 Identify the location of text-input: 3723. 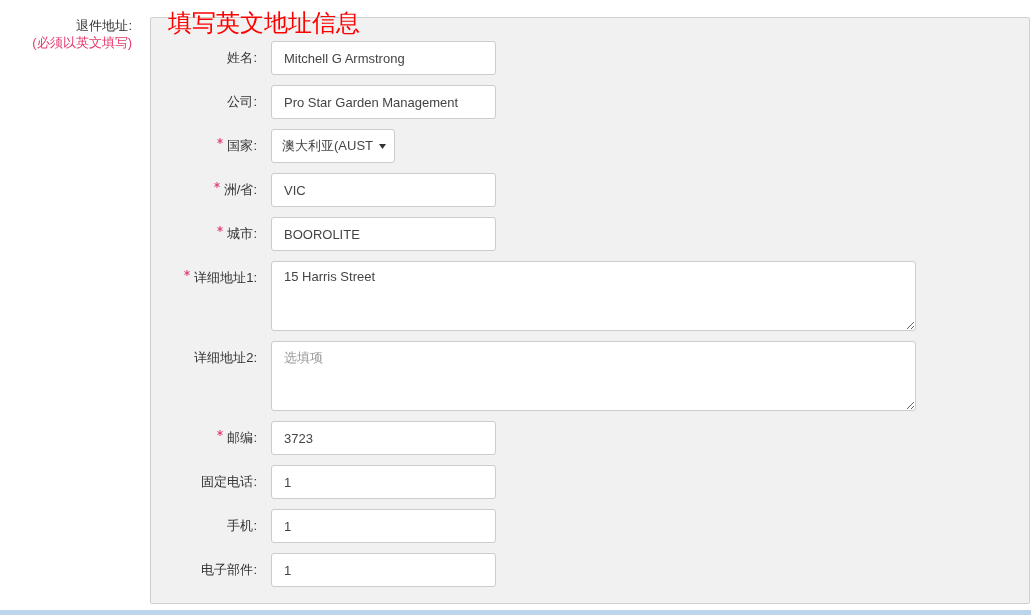
(383, 438).